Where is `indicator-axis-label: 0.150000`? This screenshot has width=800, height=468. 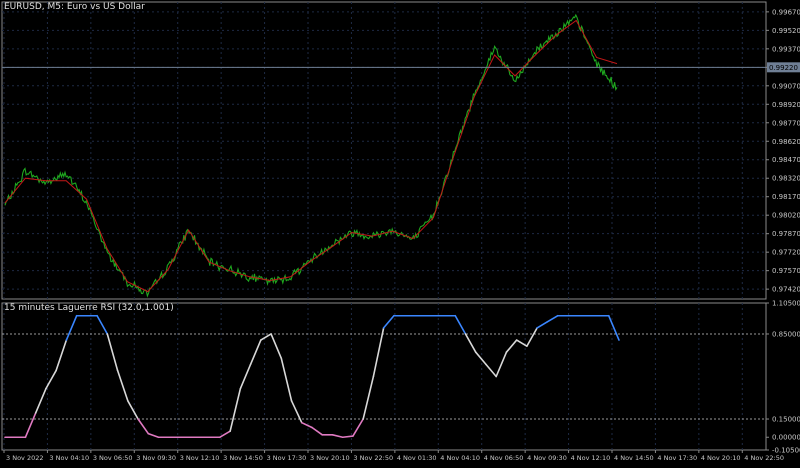
indicator-axis-label: 0.150000 is located at coordinates (786, 420).